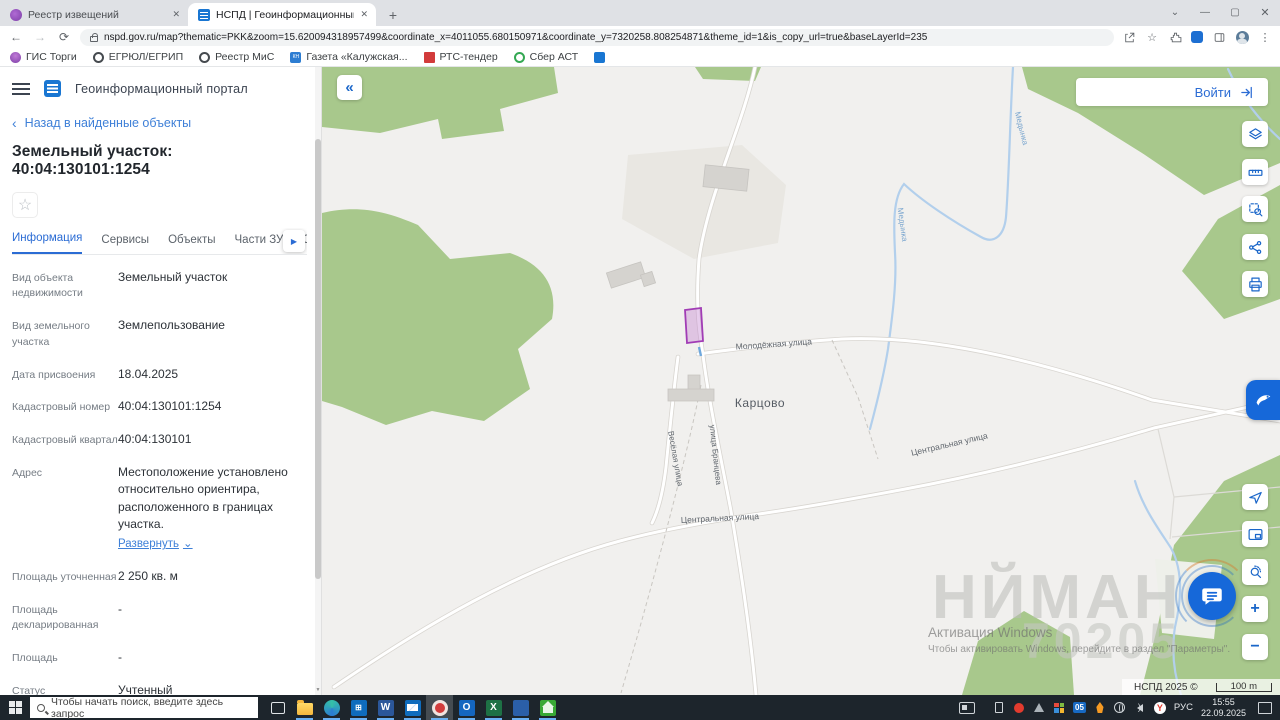 This screenshot has height=720, width=1280. I want to click on home-app-icon, so click(547, 707).